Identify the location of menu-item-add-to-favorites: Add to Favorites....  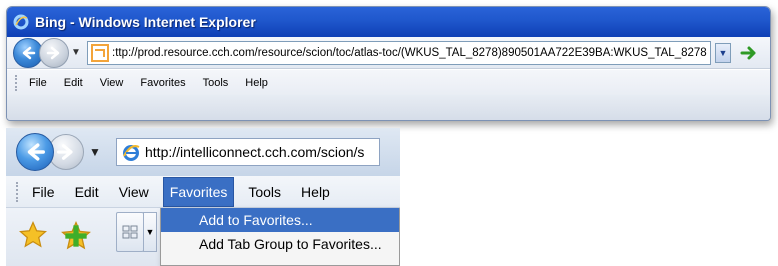
(280, 220).